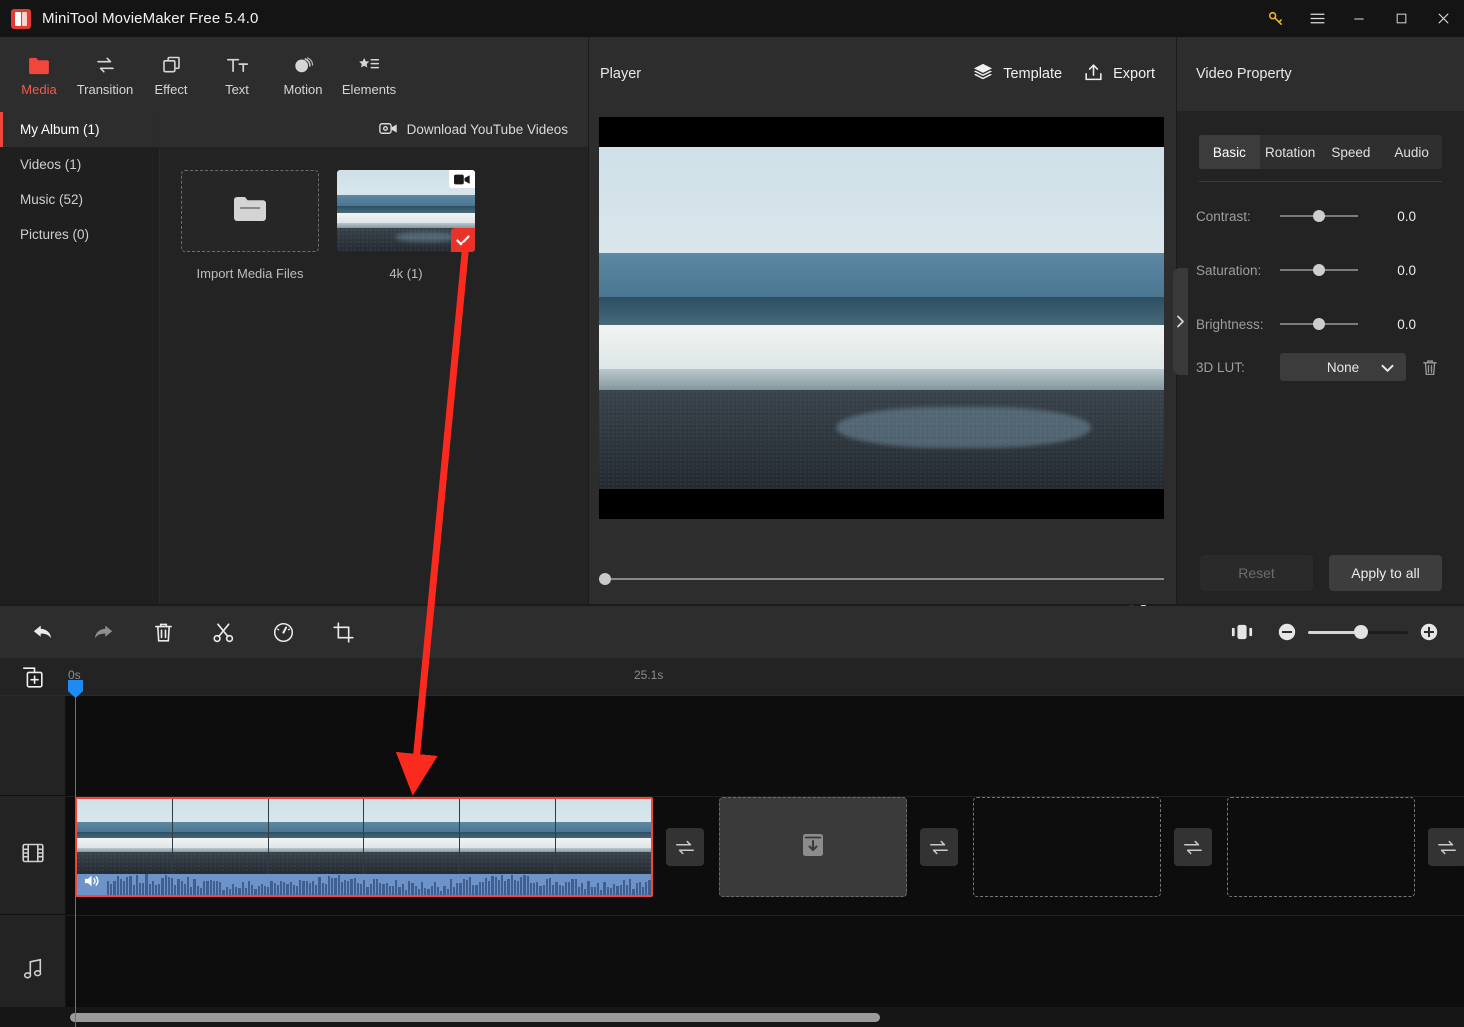 The width and height of the screenshot is (1464, 1027). Describe the element at coordinates (283, 632) in the screenshot. I see `speed-button` at that location.